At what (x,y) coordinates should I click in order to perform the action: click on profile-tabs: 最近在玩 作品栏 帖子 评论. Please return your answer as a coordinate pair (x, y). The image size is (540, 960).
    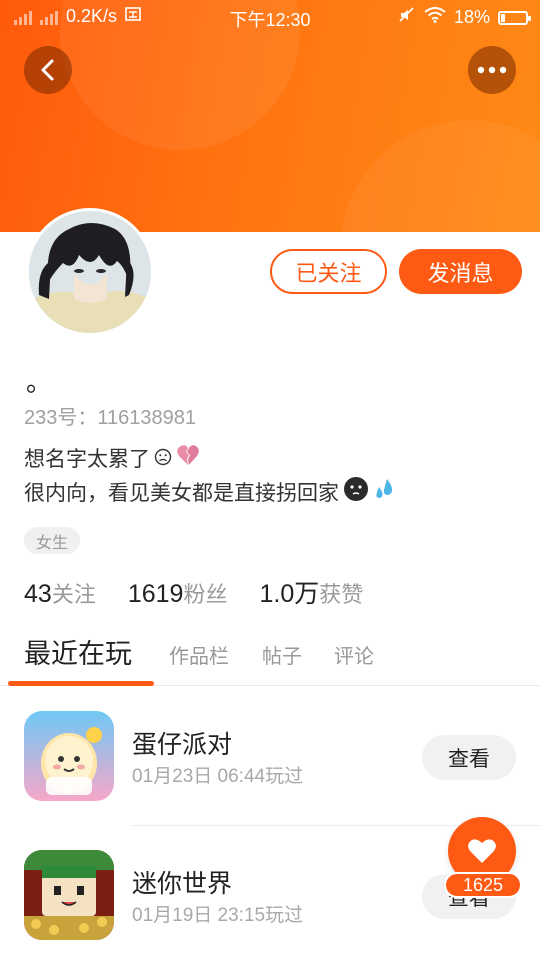
    Looking at the image, I should click on (270, 658).